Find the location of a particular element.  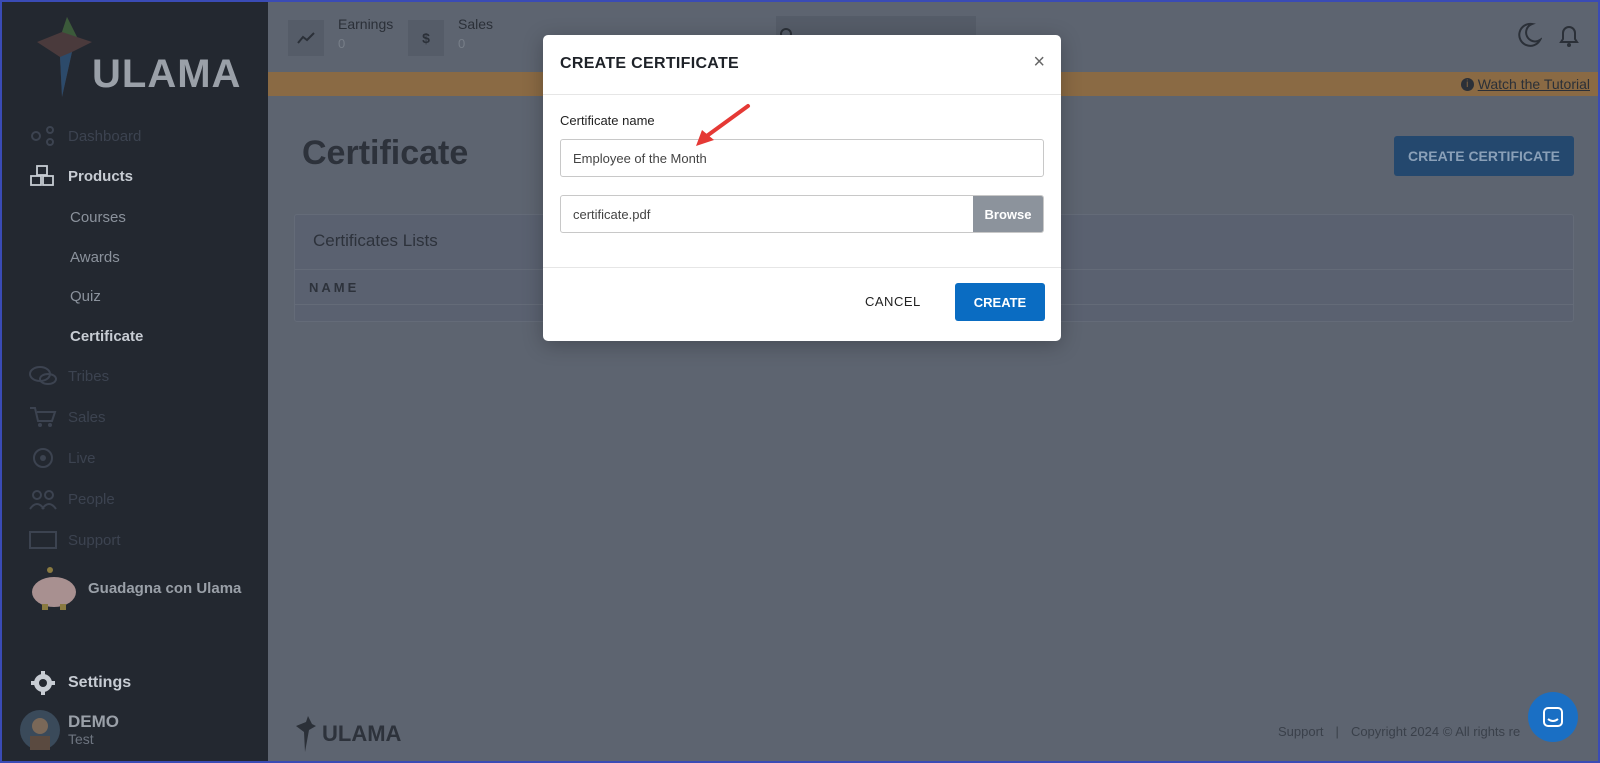

logo-text: ULAMA is located at coordinates (167, 74).